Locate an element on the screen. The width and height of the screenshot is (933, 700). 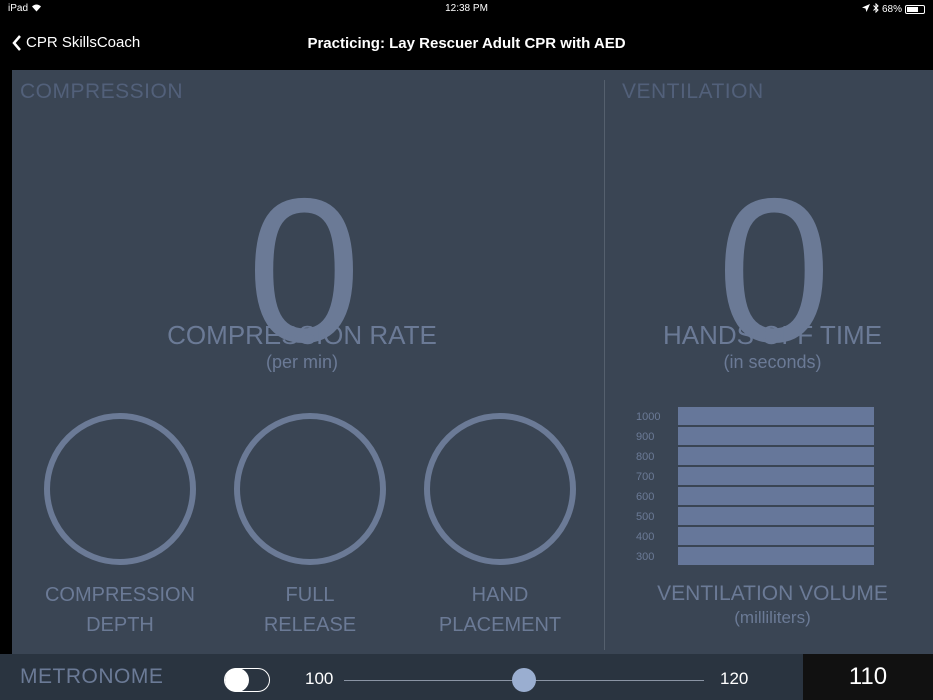
status-right: 68% is located at coordinates (893, 9).